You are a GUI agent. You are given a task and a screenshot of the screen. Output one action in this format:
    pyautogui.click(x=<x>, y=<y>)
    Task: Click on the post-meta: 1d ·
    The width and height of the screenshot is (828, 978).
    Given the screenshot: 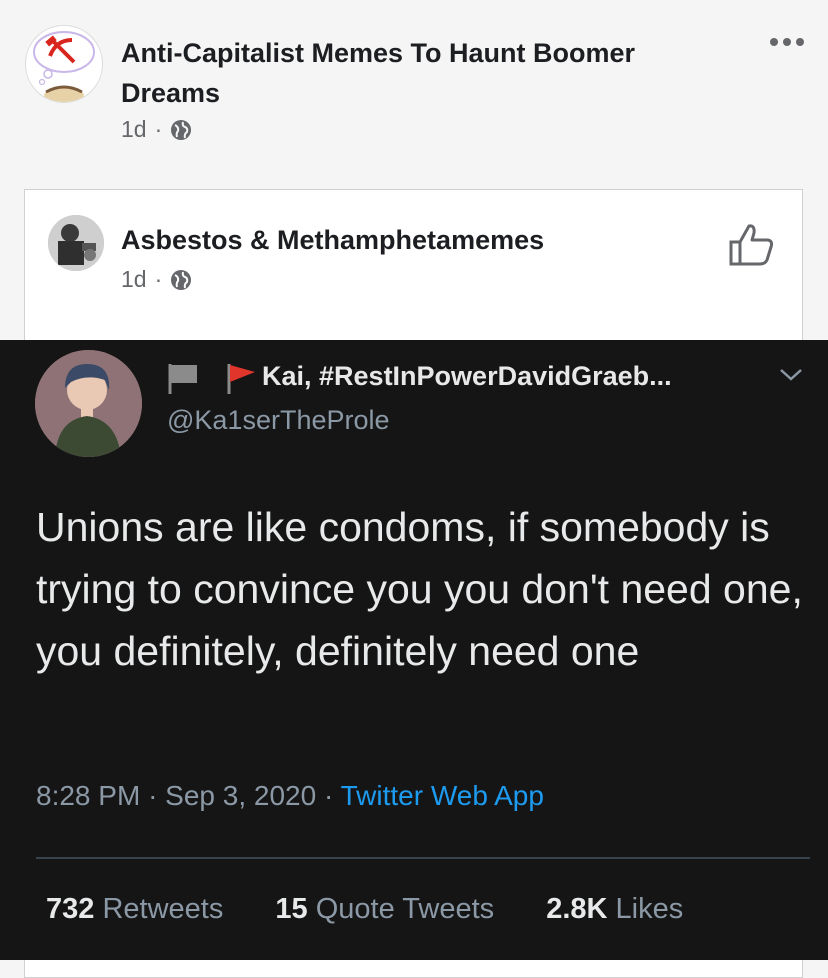 What is the action you would take?
    pyautogui.click(x=156, y=129)
    